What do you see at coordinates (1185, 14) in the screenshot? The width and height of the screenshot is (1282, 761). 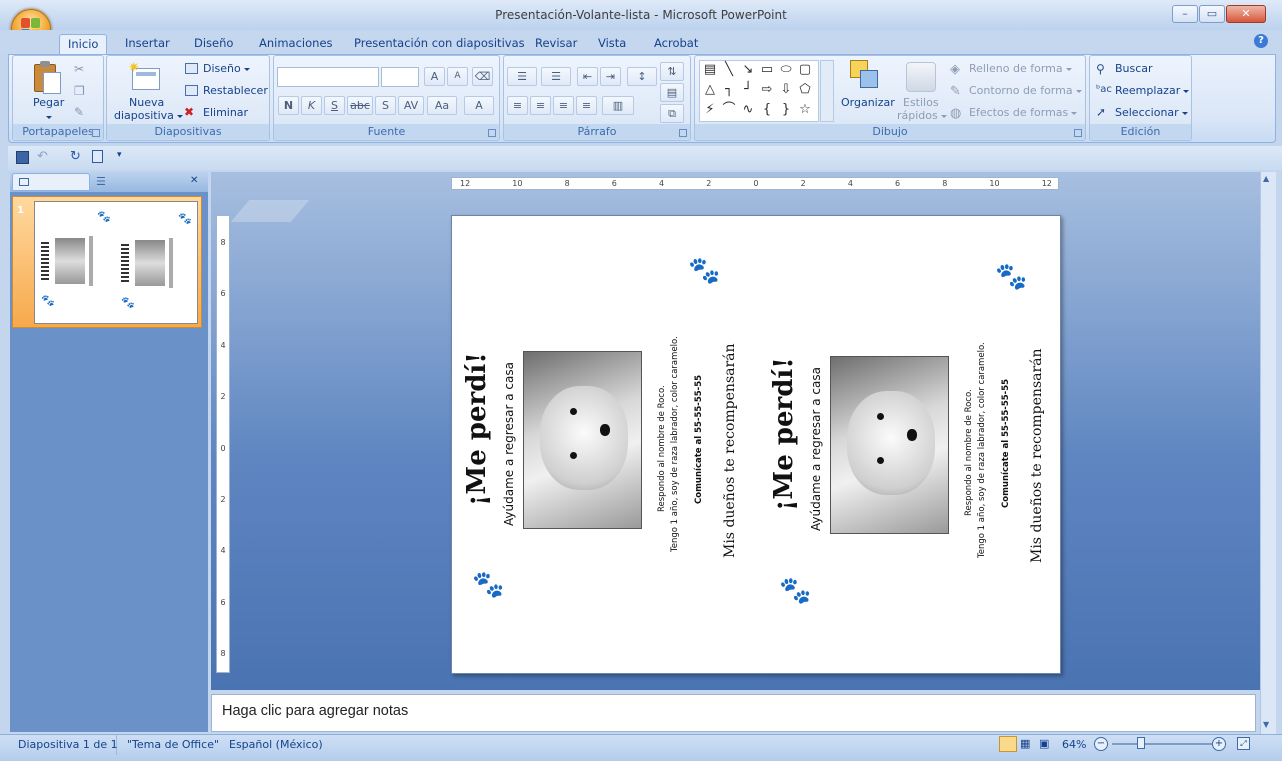 I see `minimize-button: –` at bounding box center [1185, 14].